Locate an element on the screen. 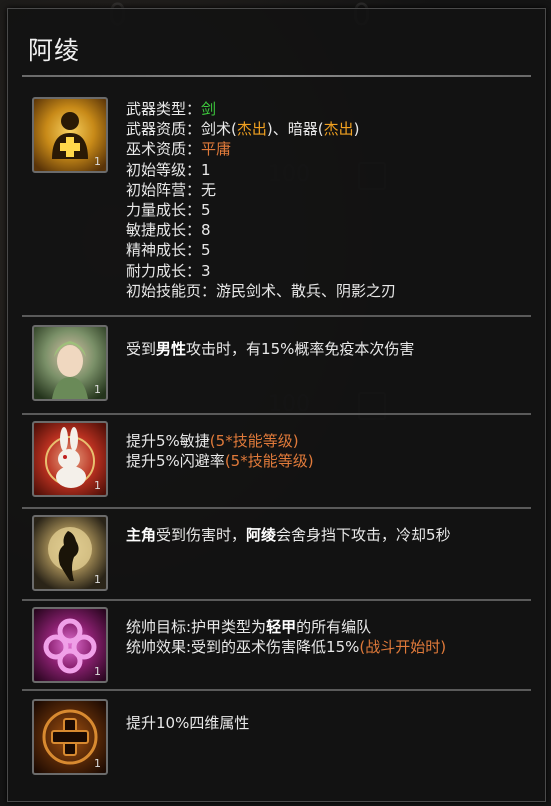 Image resolution: width=551 pixels, height=806 pixels. hero-plus-icon: 1 is located at coordinates (70, 135).